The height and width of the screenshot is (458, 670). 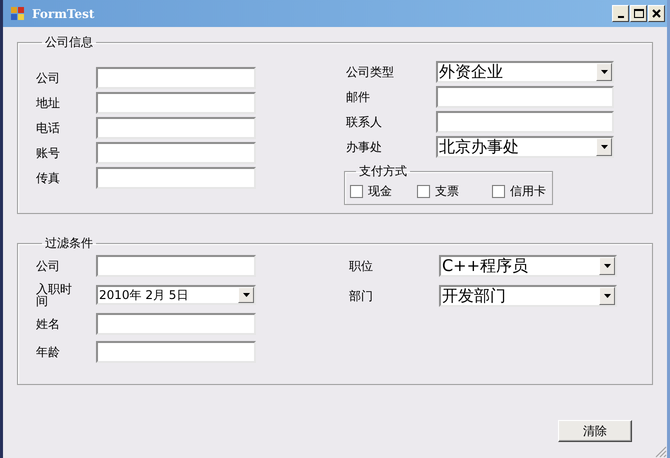 What do you see at coordinates (364, 147) in the screenshot?
I see `field-label: 办事处` at bounding box center [364, 147].